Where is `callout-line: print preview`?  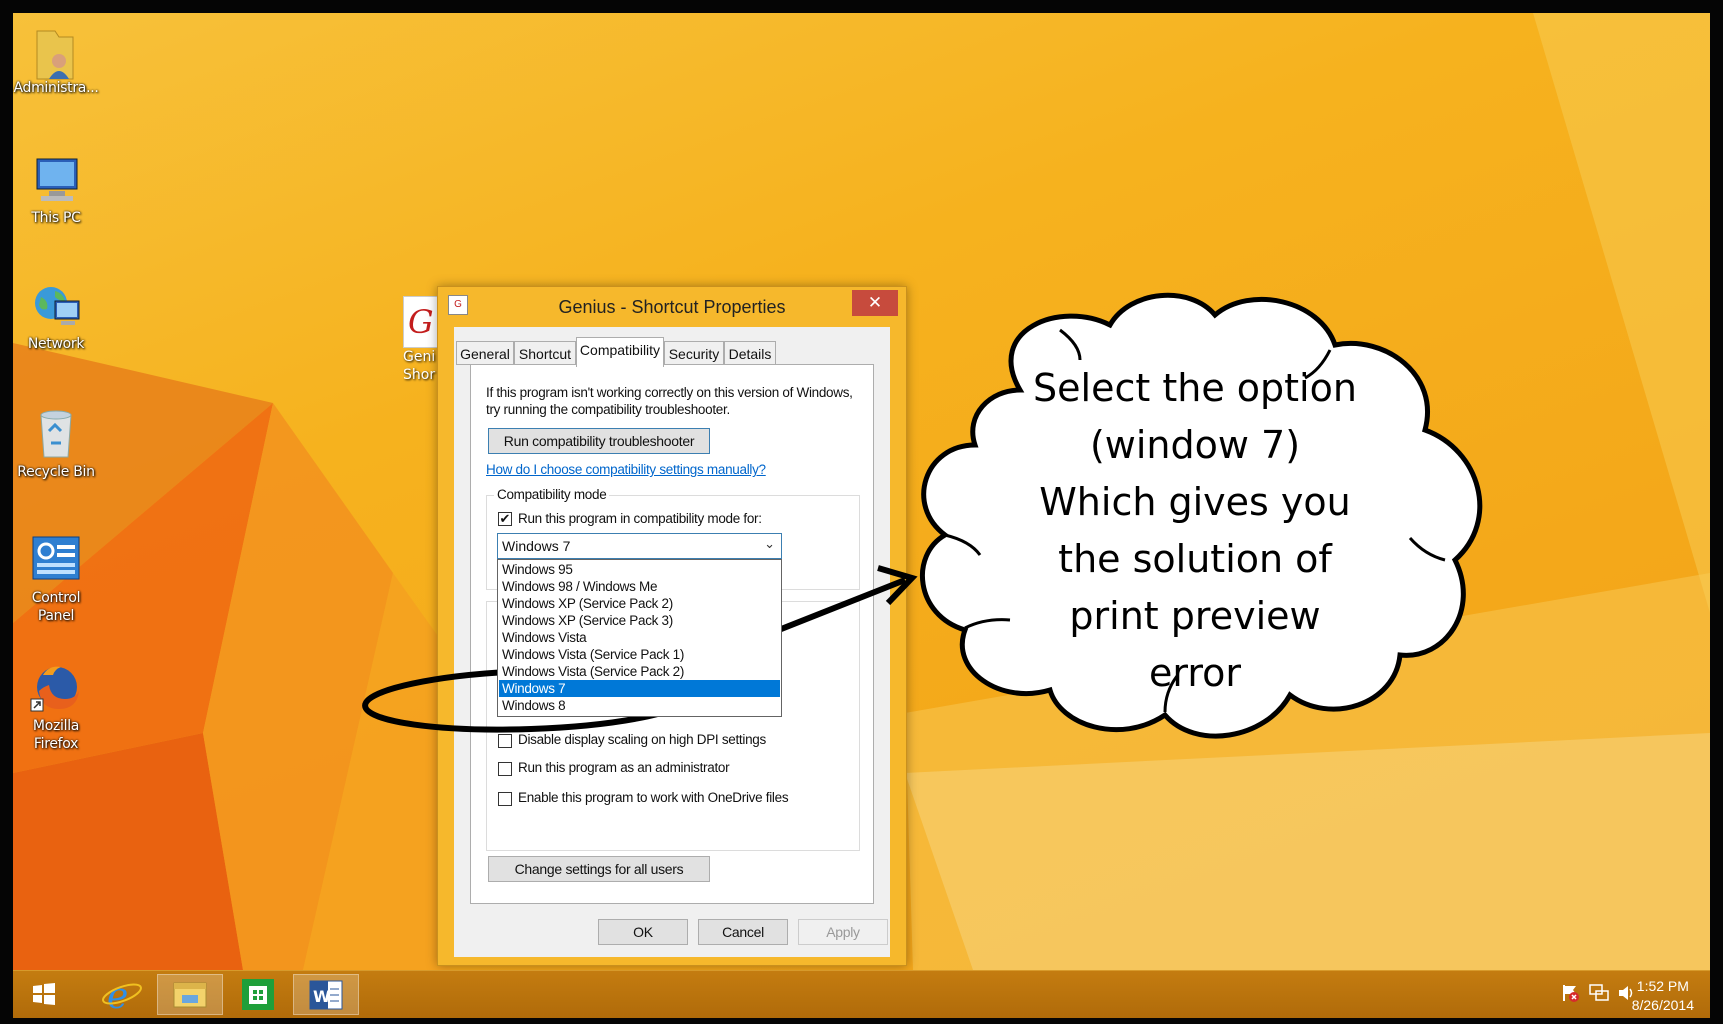 callout-line: print preview is located at coordinates (1195, 616).